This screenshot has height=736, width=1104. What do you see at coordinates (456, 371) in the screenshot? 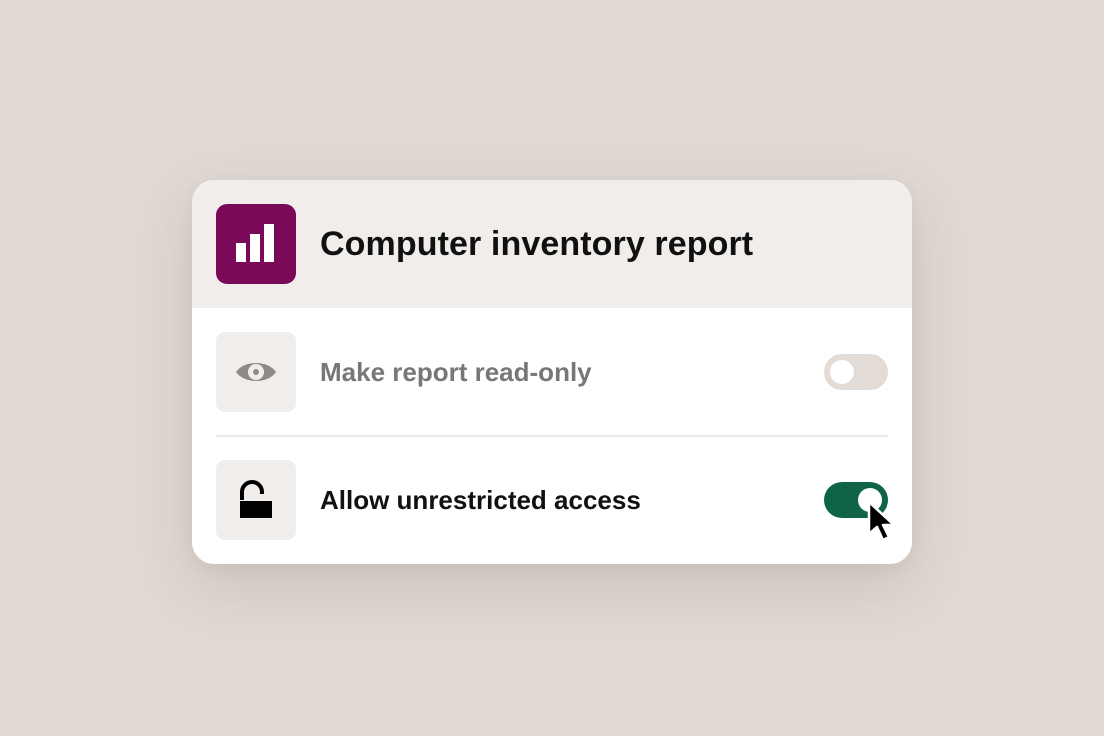
I see `read-only-label: Make report read-only` at bounding box center [456, 371].